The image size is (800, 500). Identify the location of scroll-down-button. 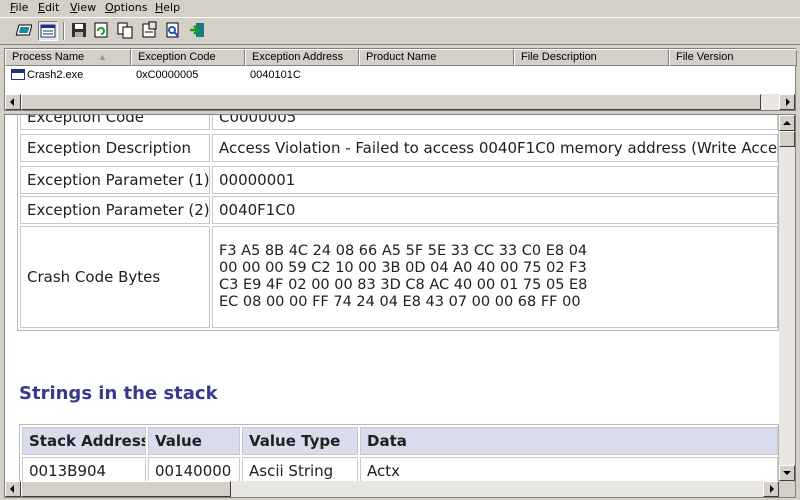
(787, 473).